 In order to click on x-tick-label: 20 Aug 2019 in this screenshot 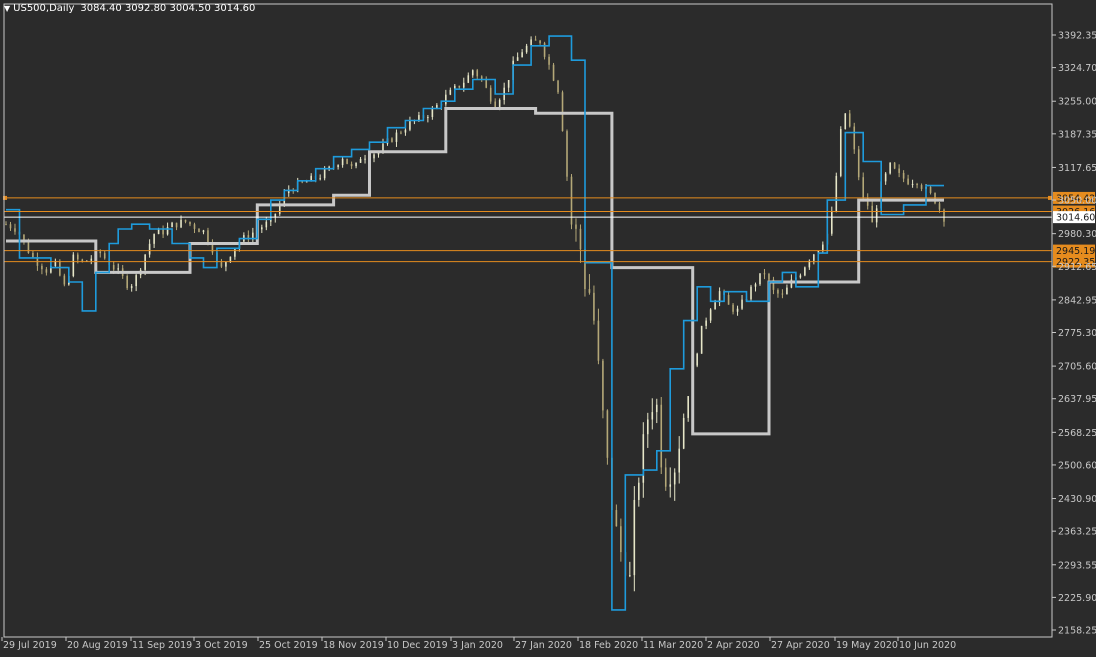, I will do `click(97, 645)`.